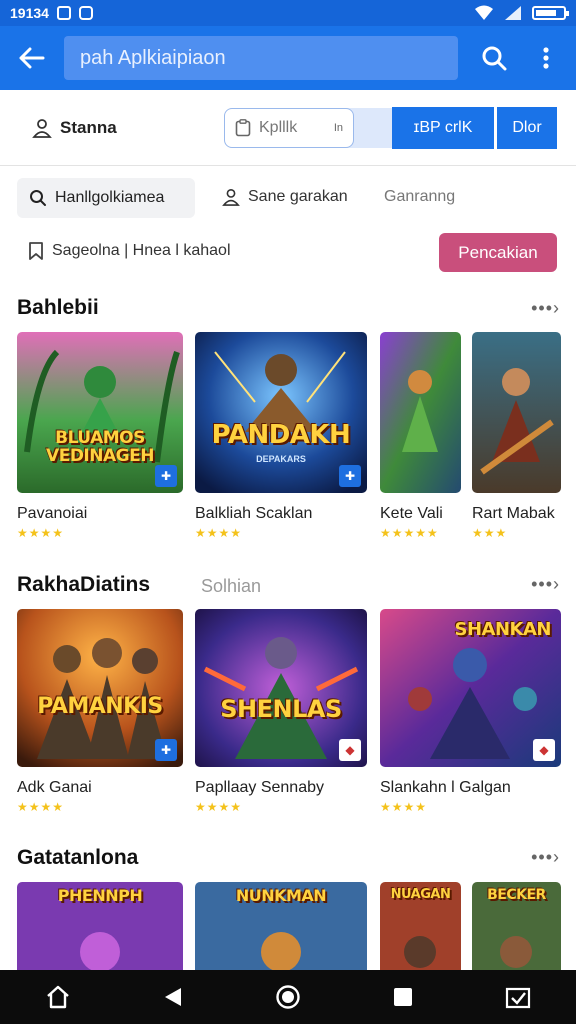 The height and width of the screenshot is (1024, 576). I want to click on more-vert-icon, so click(546, 58).